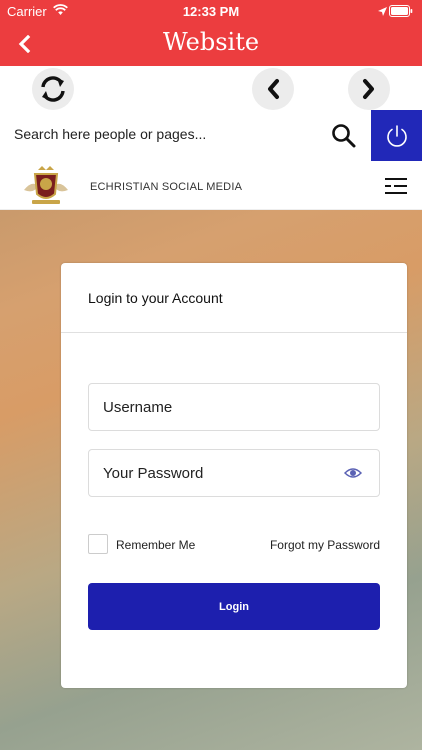  What do you see at coordinates (234, 332) in the screenshot?
I see `card-divider` at bounding box center [234, 332].